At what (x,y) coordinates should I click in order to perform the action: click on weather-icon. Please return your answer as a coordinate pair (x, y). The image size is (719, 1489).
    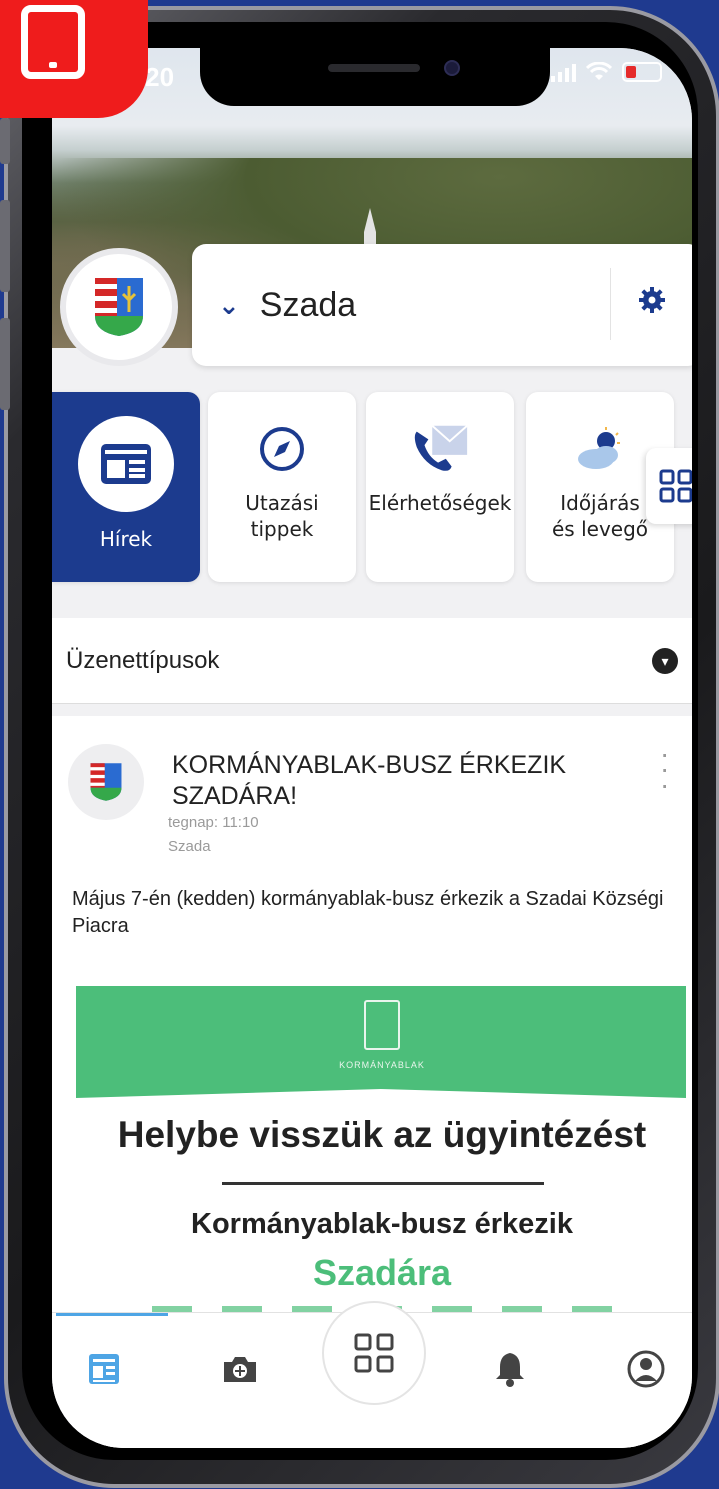
    Looking at the image, I should click on (600, 449).